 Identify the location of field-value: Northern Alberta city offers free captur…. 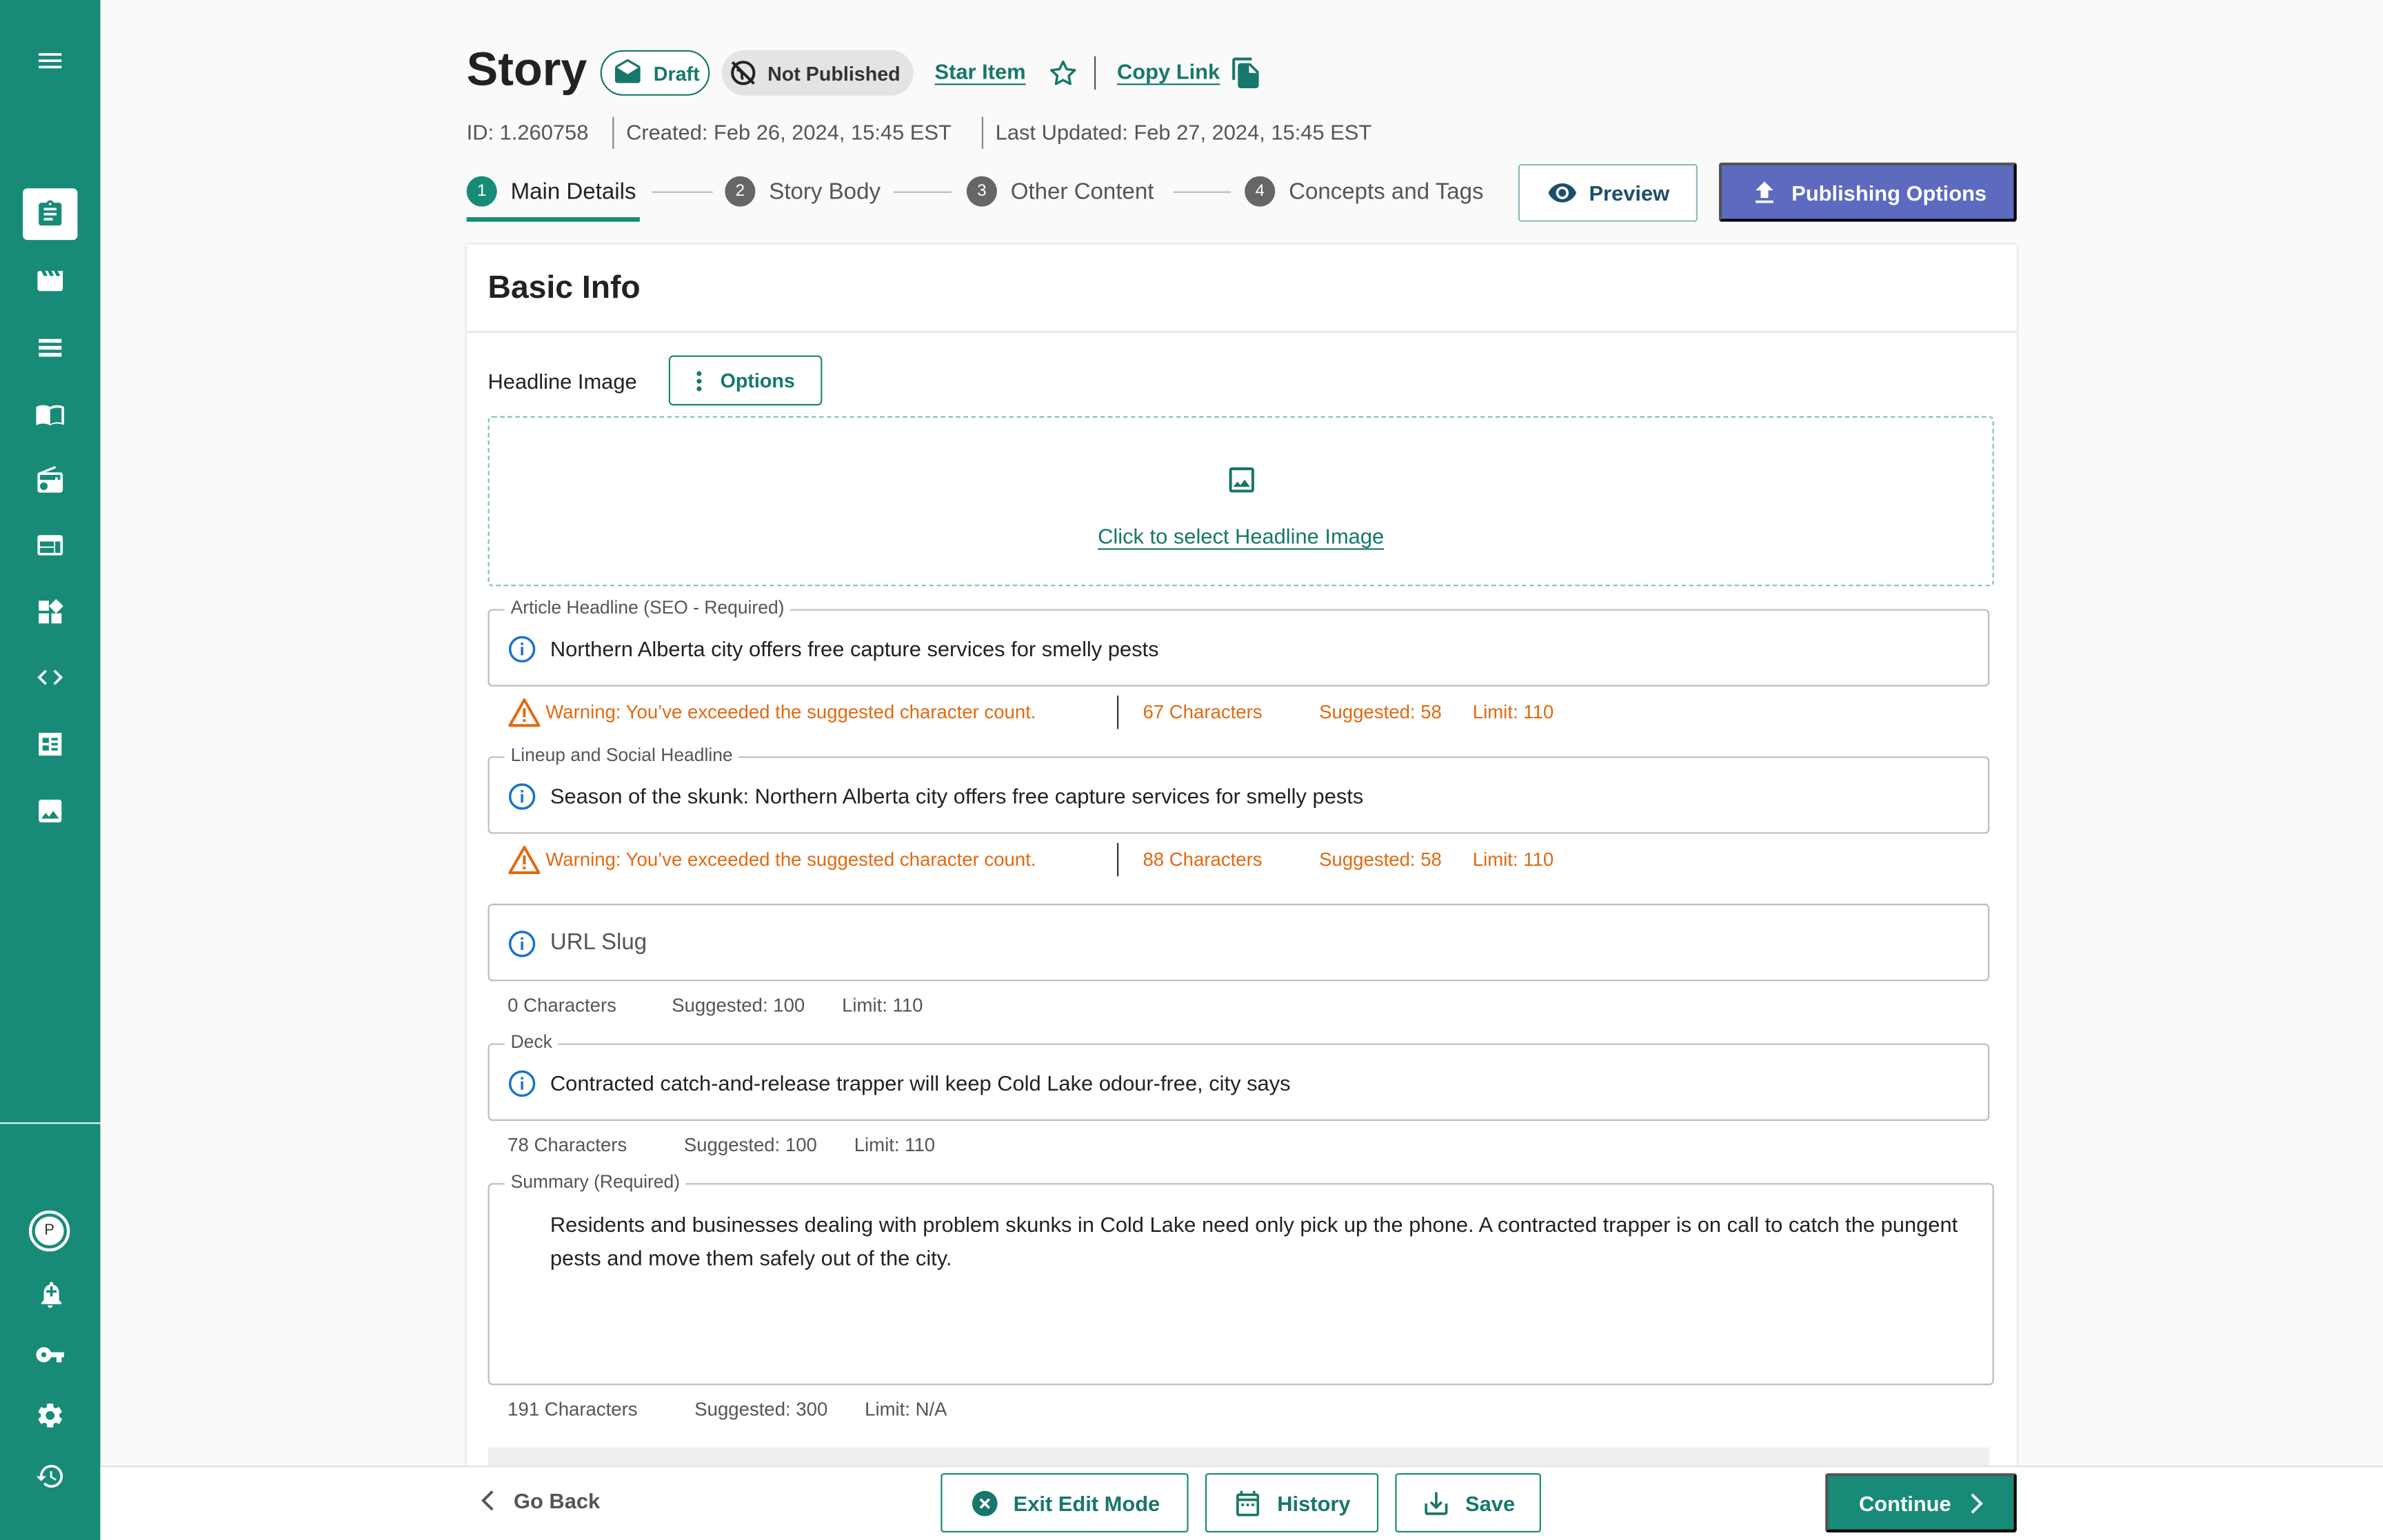
(854, 649).